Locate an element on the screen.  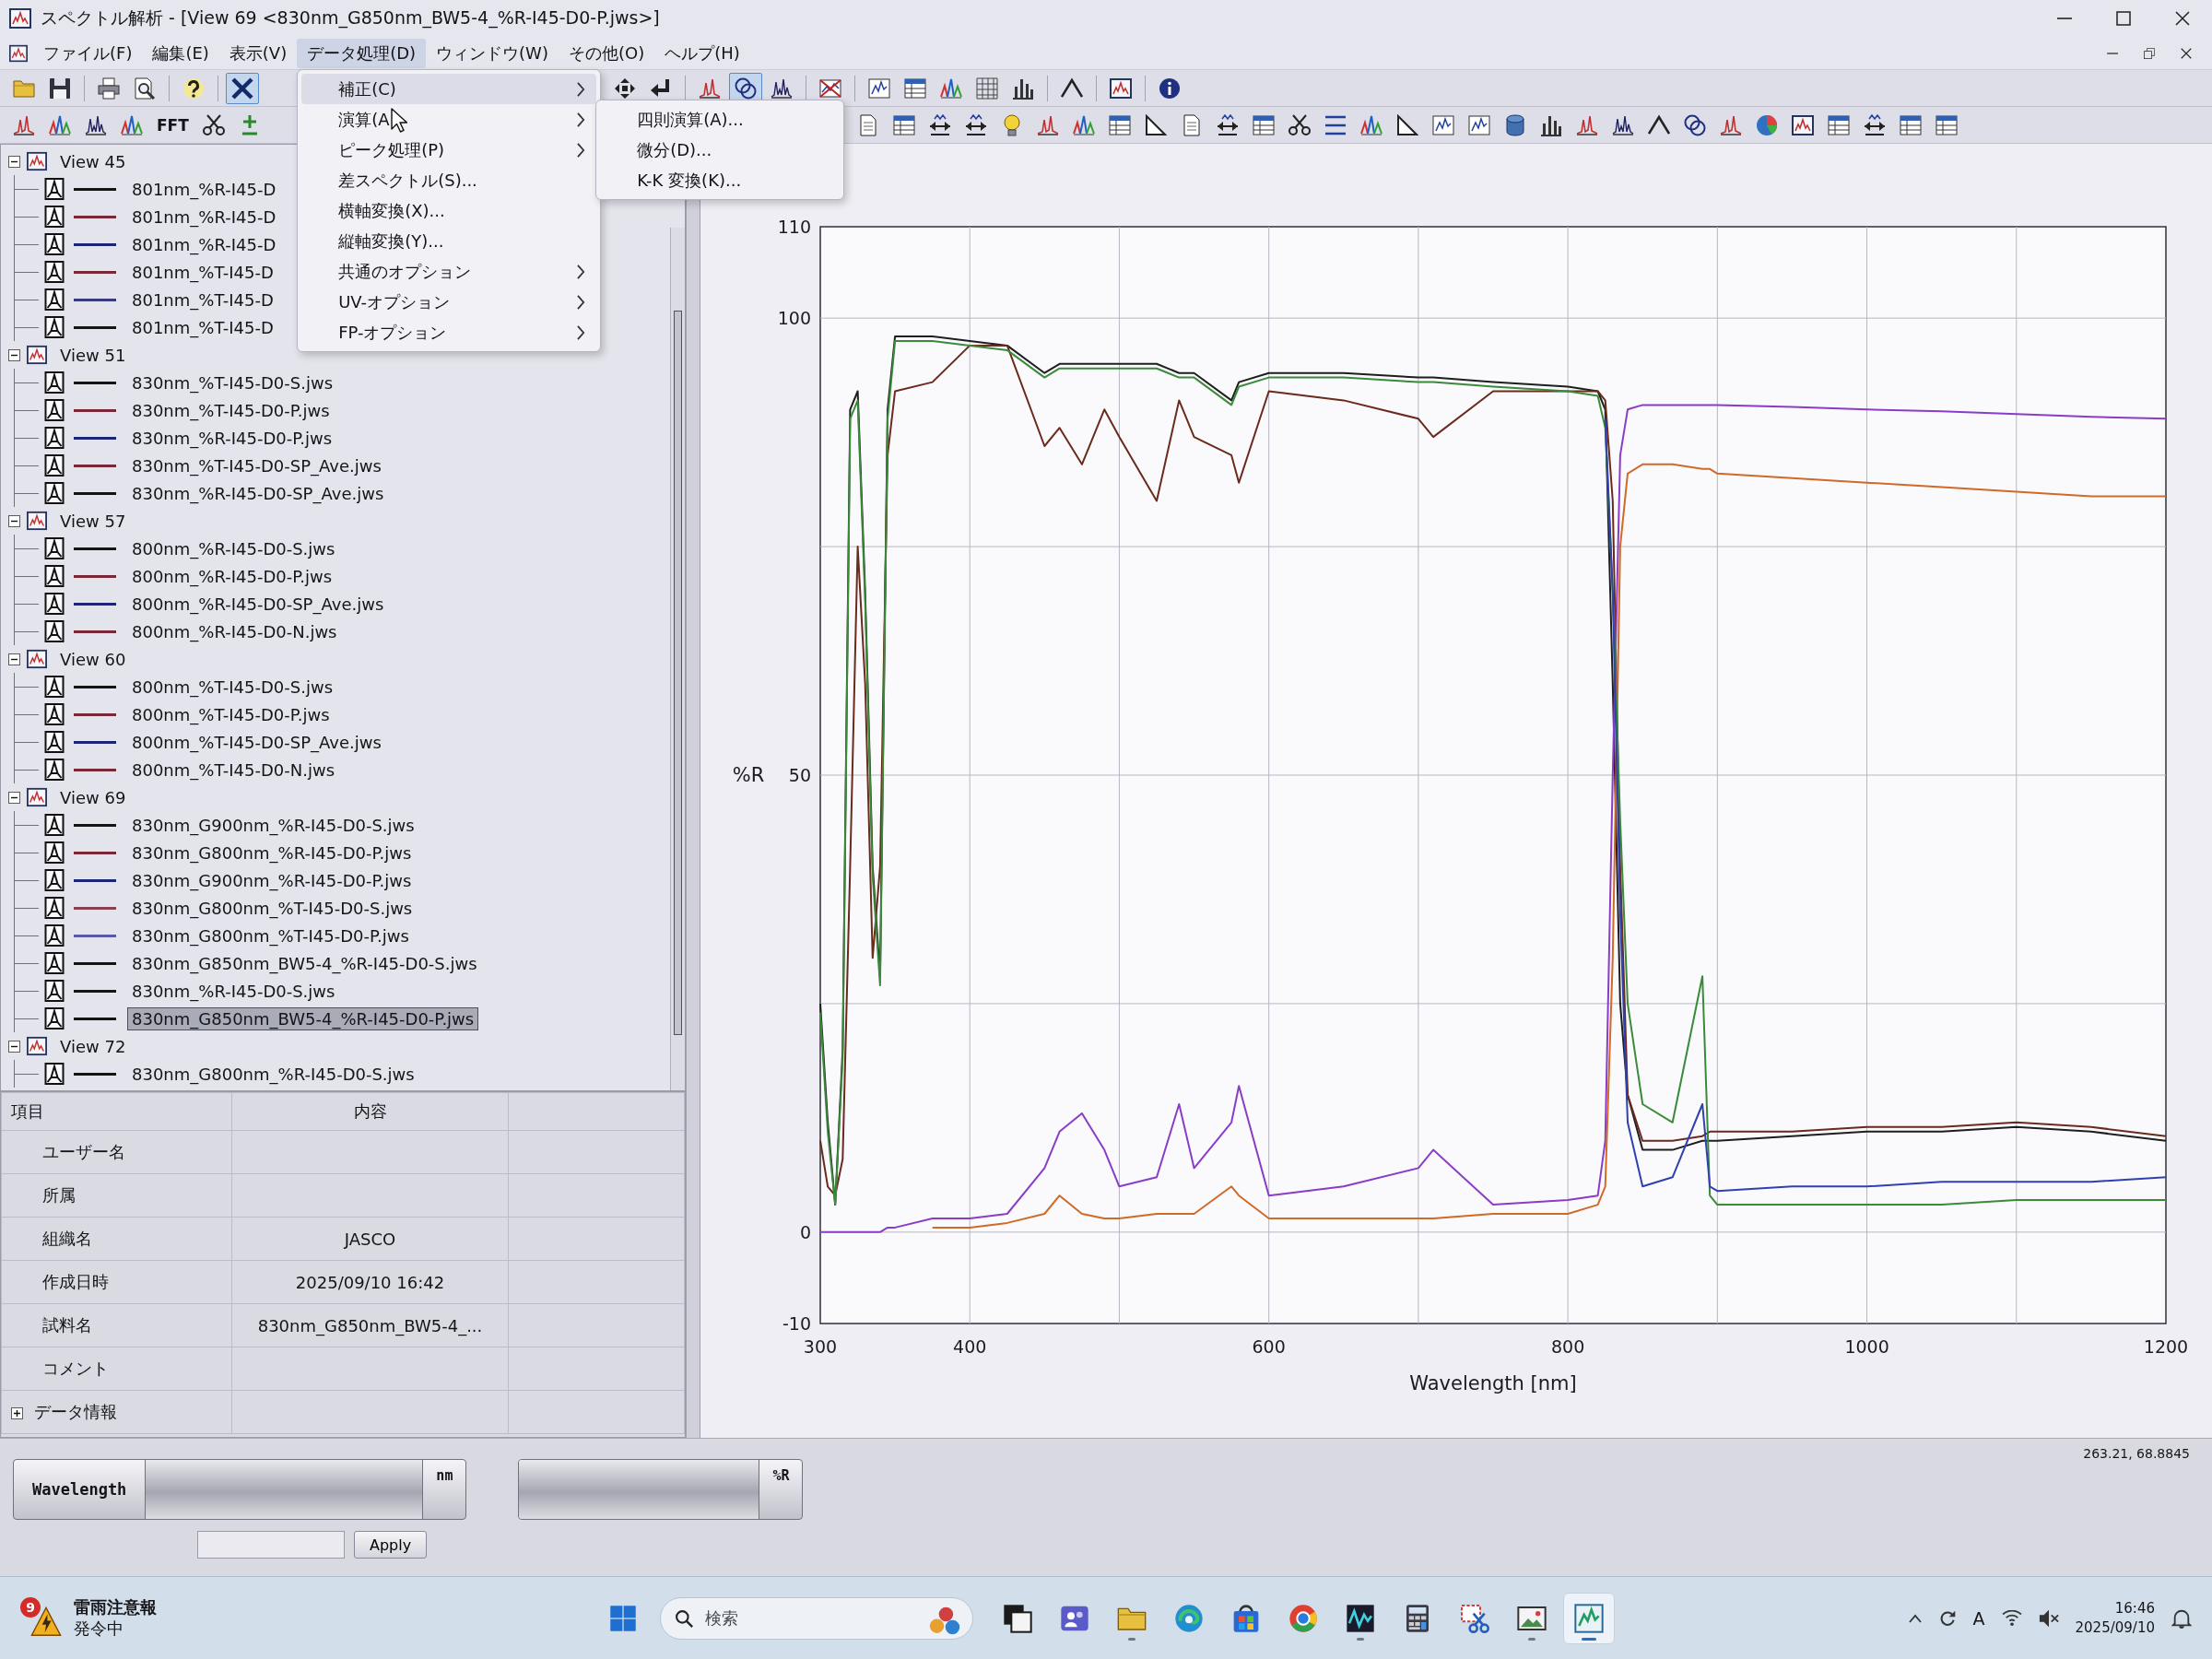
tree-item: 800nm_%T-I45-D0-P.jws is located at coordinates (231, 714).